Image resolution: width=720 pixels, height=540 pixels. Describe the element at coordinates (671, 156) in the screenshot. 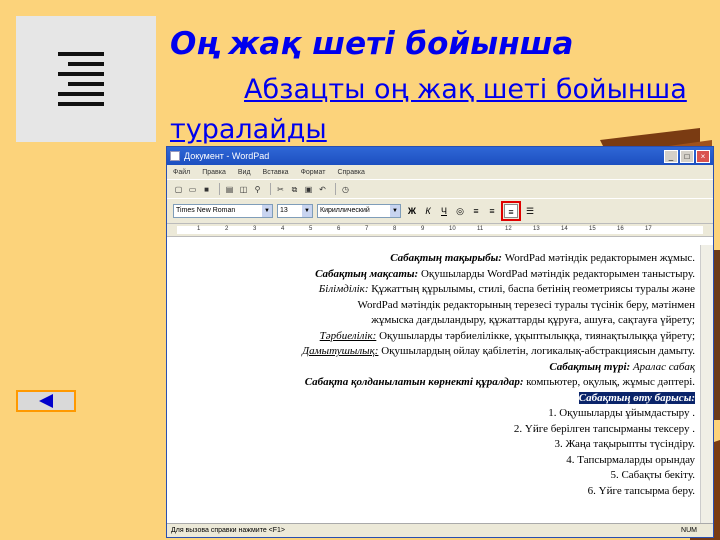

I see `minimize-button: _` at that location.